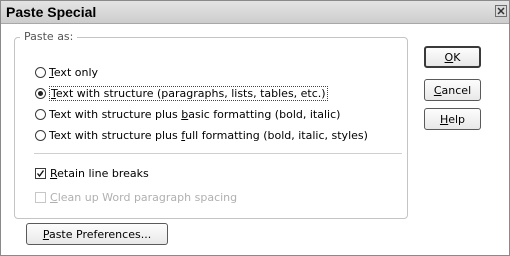 Image resolution: width=510 pixels, height=256 pixels. I want to click on cancel-button-label: Cancel, so click(452, 90).